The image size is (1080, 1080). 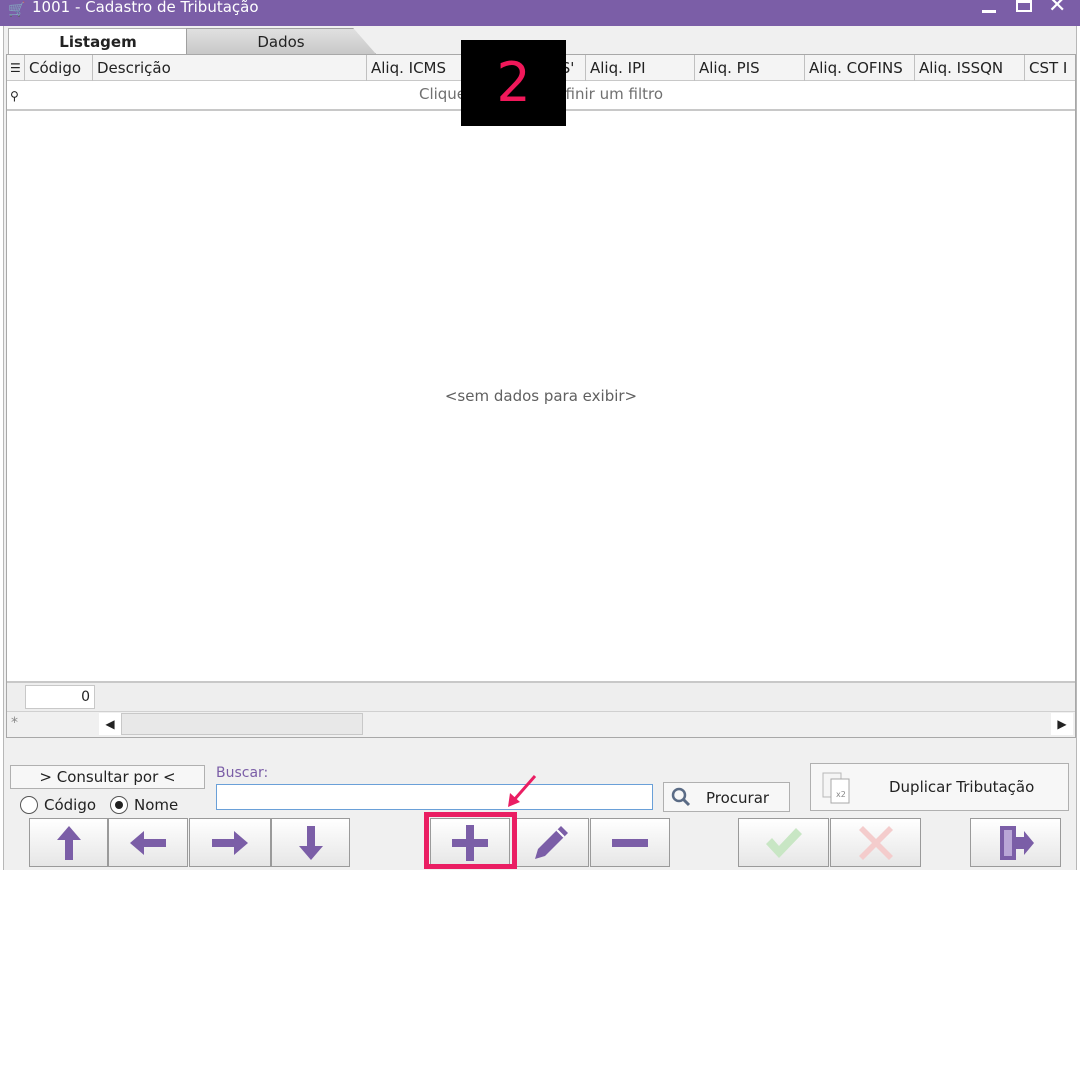 I want to click on empty-message: <sem dados para exibir>, so click(x=541, y=396).